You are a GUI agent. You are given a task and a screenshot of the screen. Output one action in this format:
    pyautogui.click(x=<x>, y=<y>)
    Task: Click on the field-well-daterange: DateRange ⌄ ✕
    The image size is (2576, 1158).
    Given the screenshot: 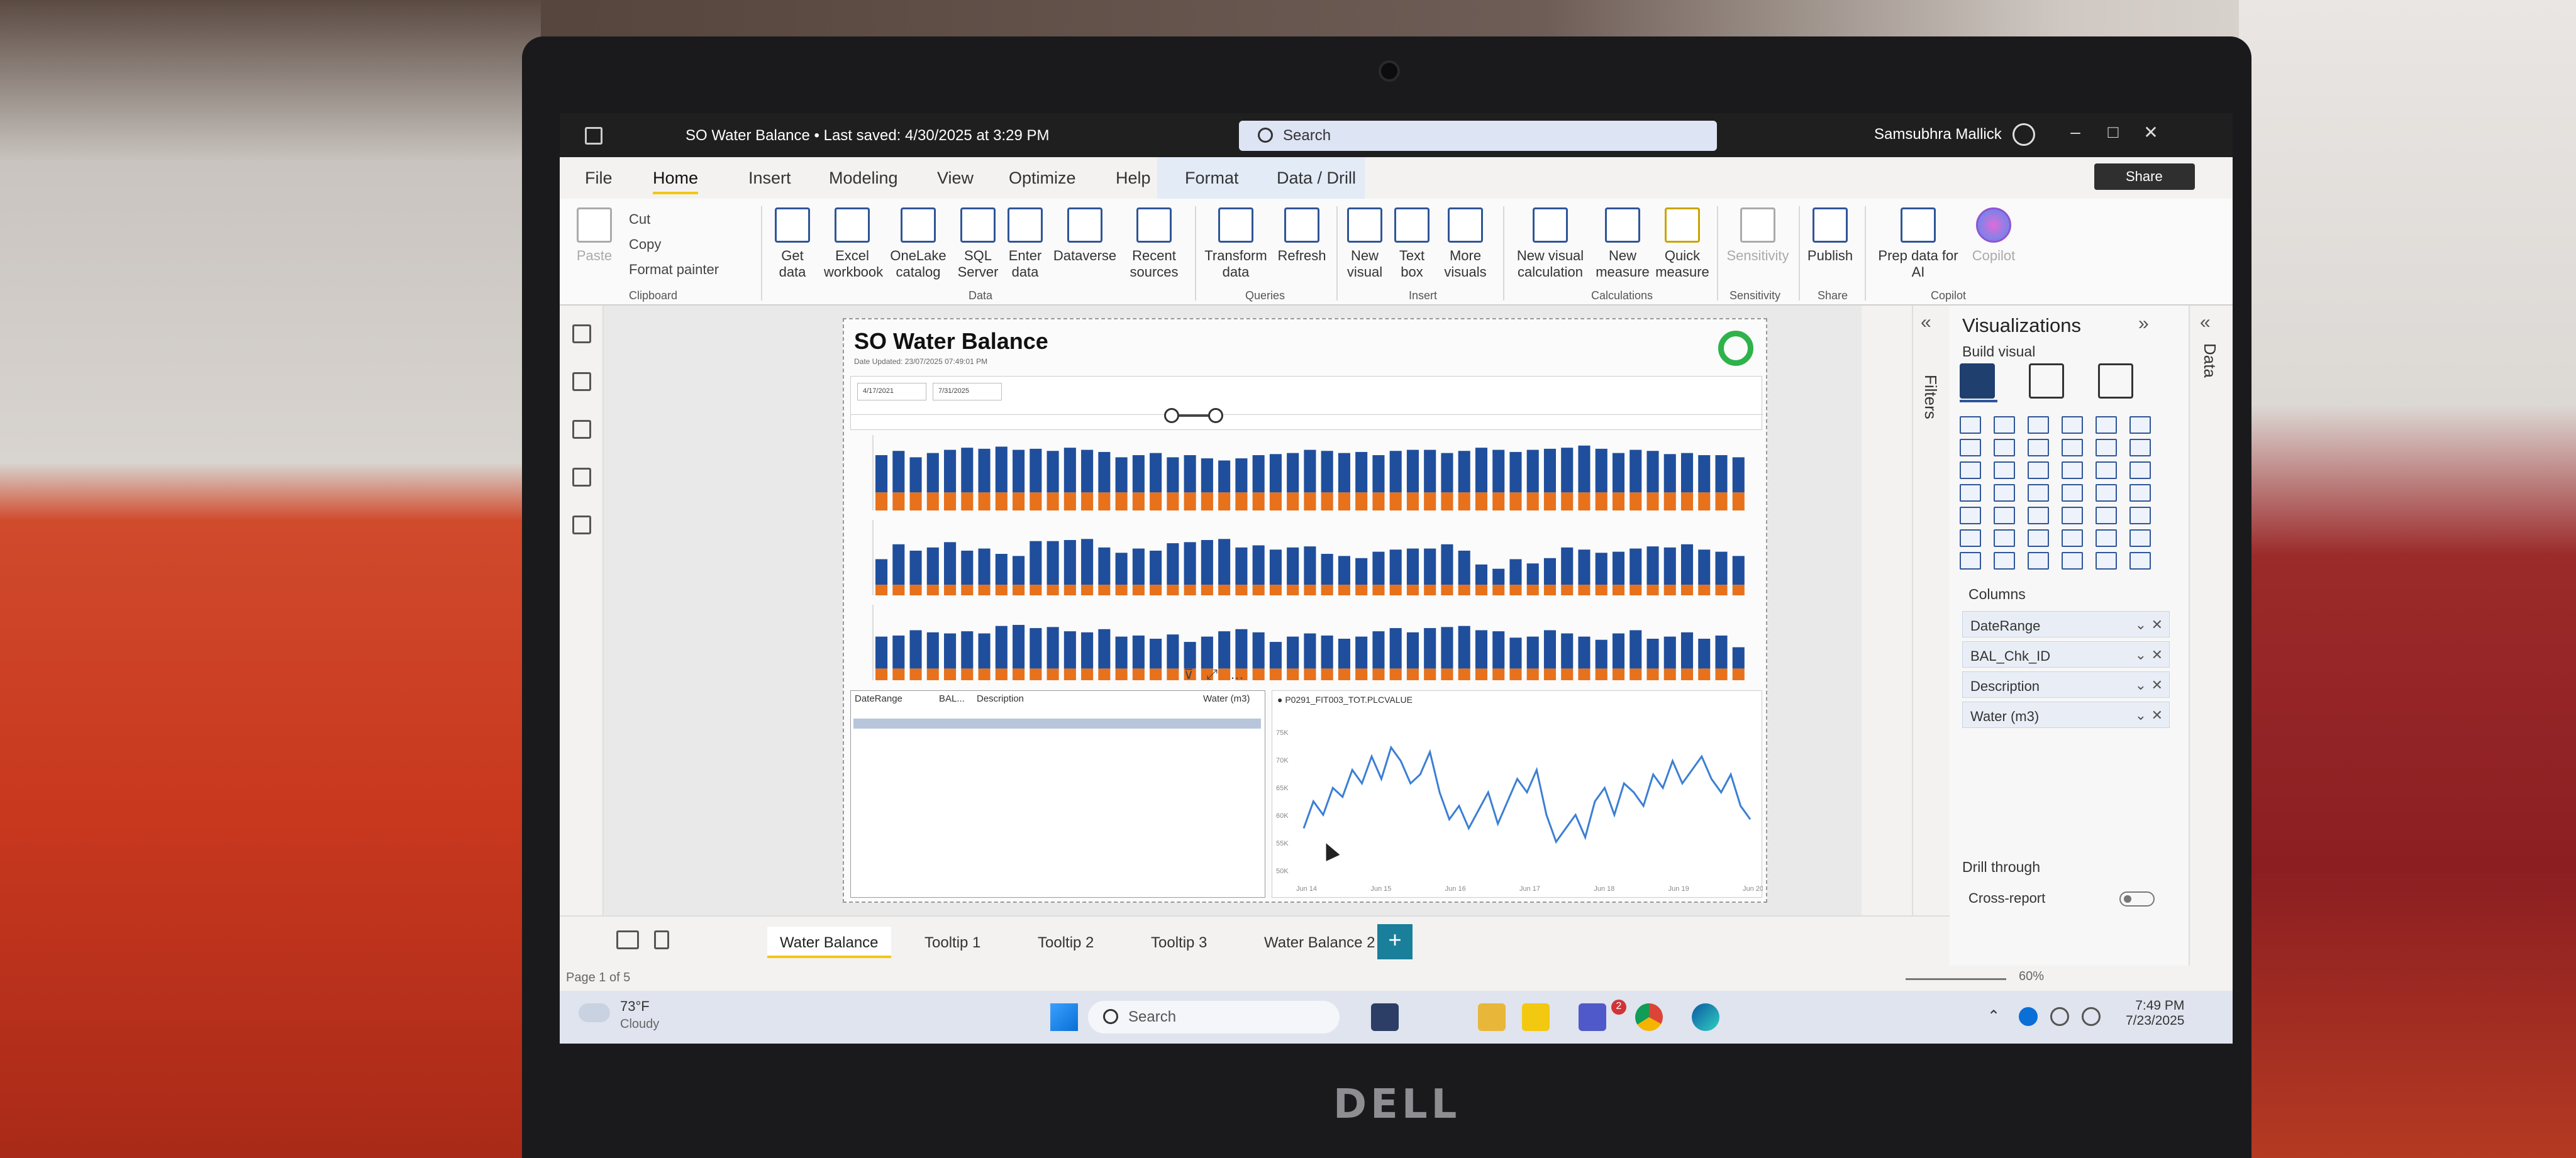 What is the action you would take?
    pyautogui.click(x=2066, y=624)
    